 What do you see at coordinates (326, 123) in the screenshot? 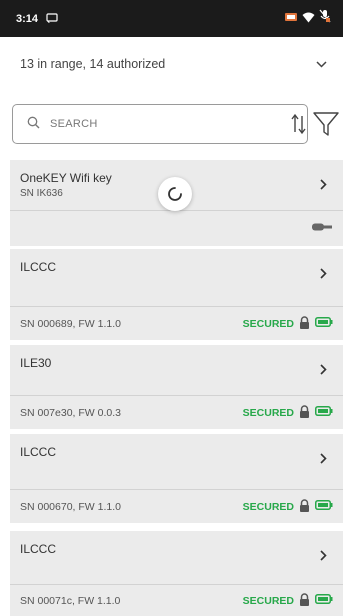
I see `filter-icon` at bounding box center [326, 123].